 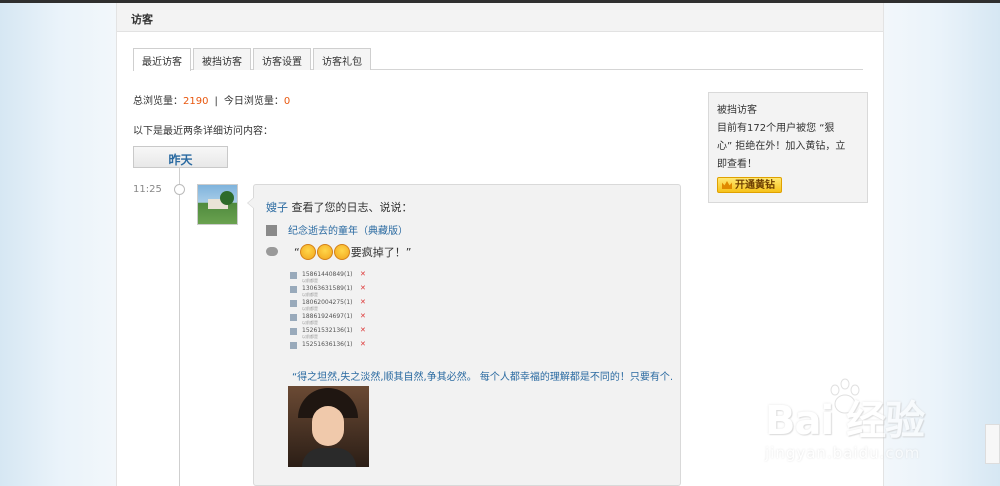 I want to click on baidu-jingyan-watermark: Bai 经验 jingyan.baidu.com, so click(x=870, y=423).